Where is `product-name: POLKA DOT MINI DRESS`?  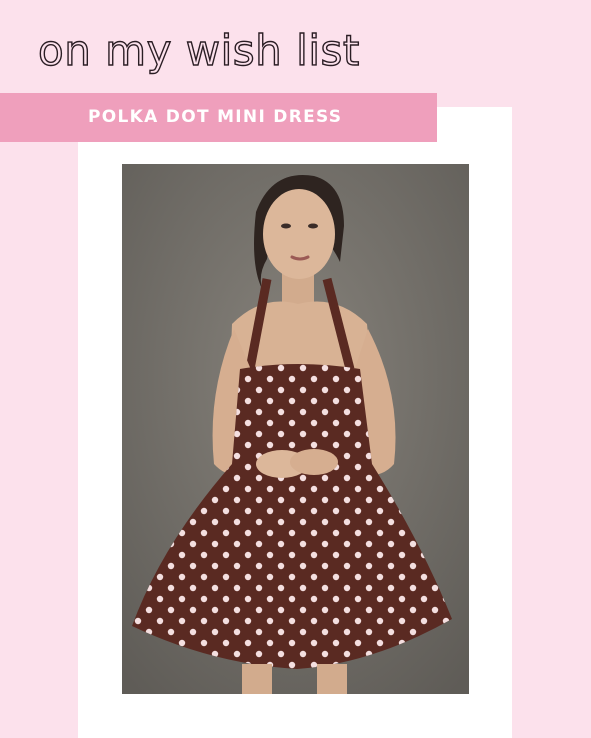 product-name: POLKA DOT MINI DRESS is located at coordinates (215, 117).